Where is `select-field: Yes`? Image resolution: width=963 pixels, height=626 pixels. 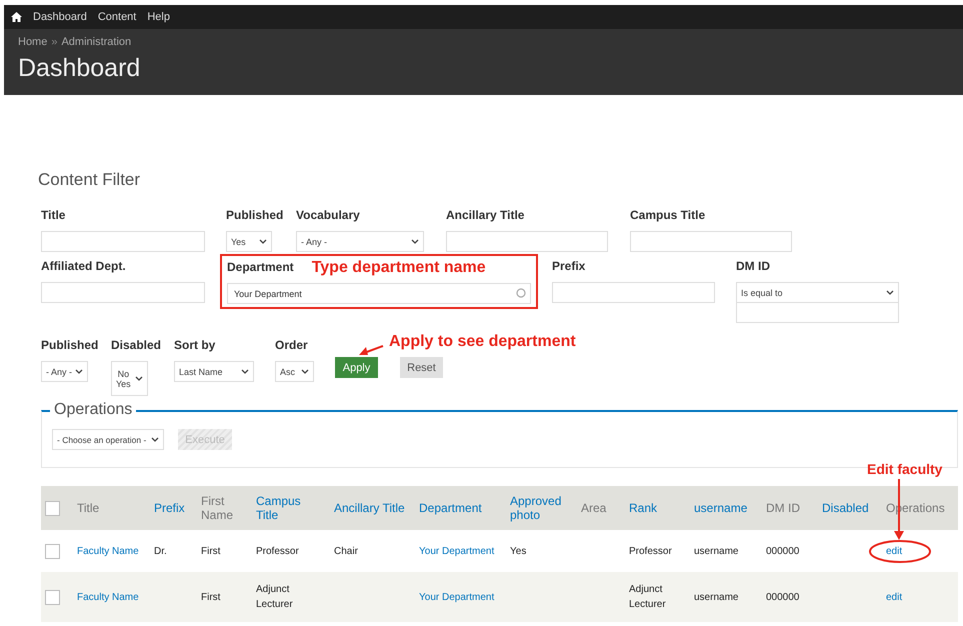 select-field: Yes is located at coordinates (249, 241).